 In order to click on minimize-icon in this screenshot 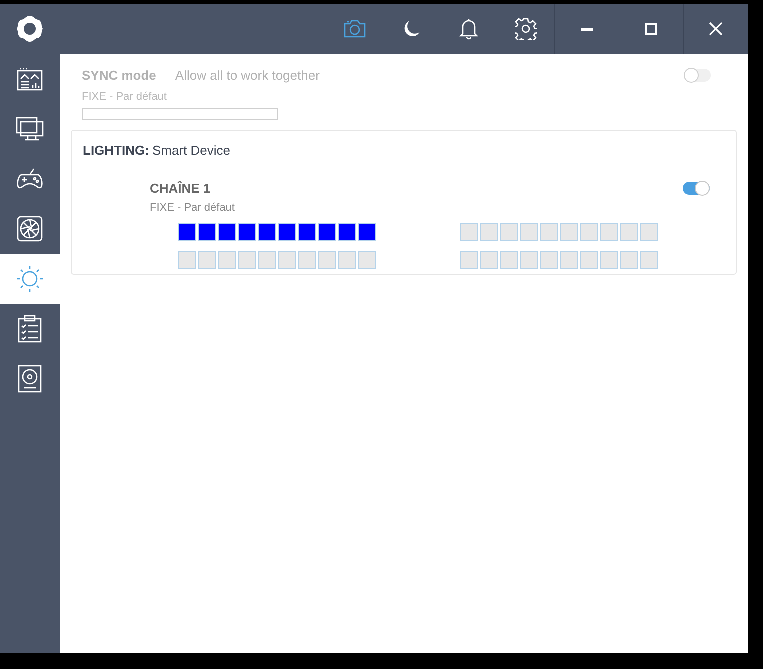, I will do `click(587, 29)`.